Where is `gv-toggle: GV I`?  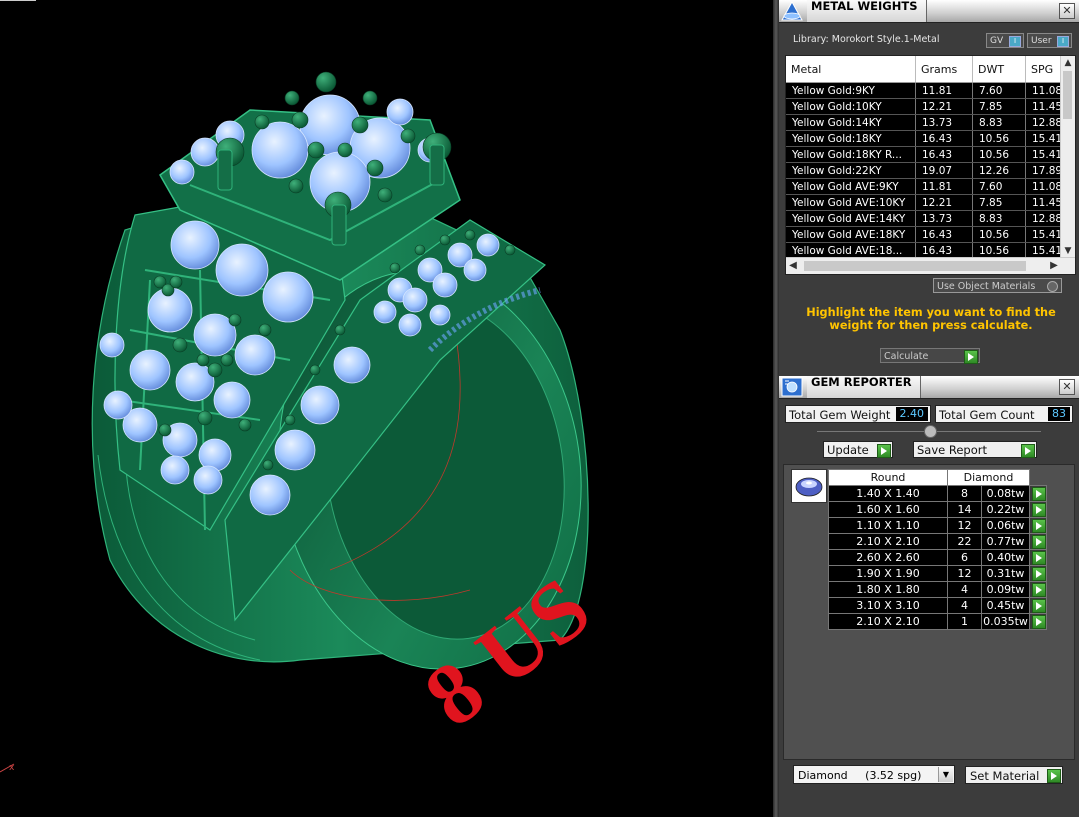
gv-toggle: GV I is located at coordinates (1005, 40).